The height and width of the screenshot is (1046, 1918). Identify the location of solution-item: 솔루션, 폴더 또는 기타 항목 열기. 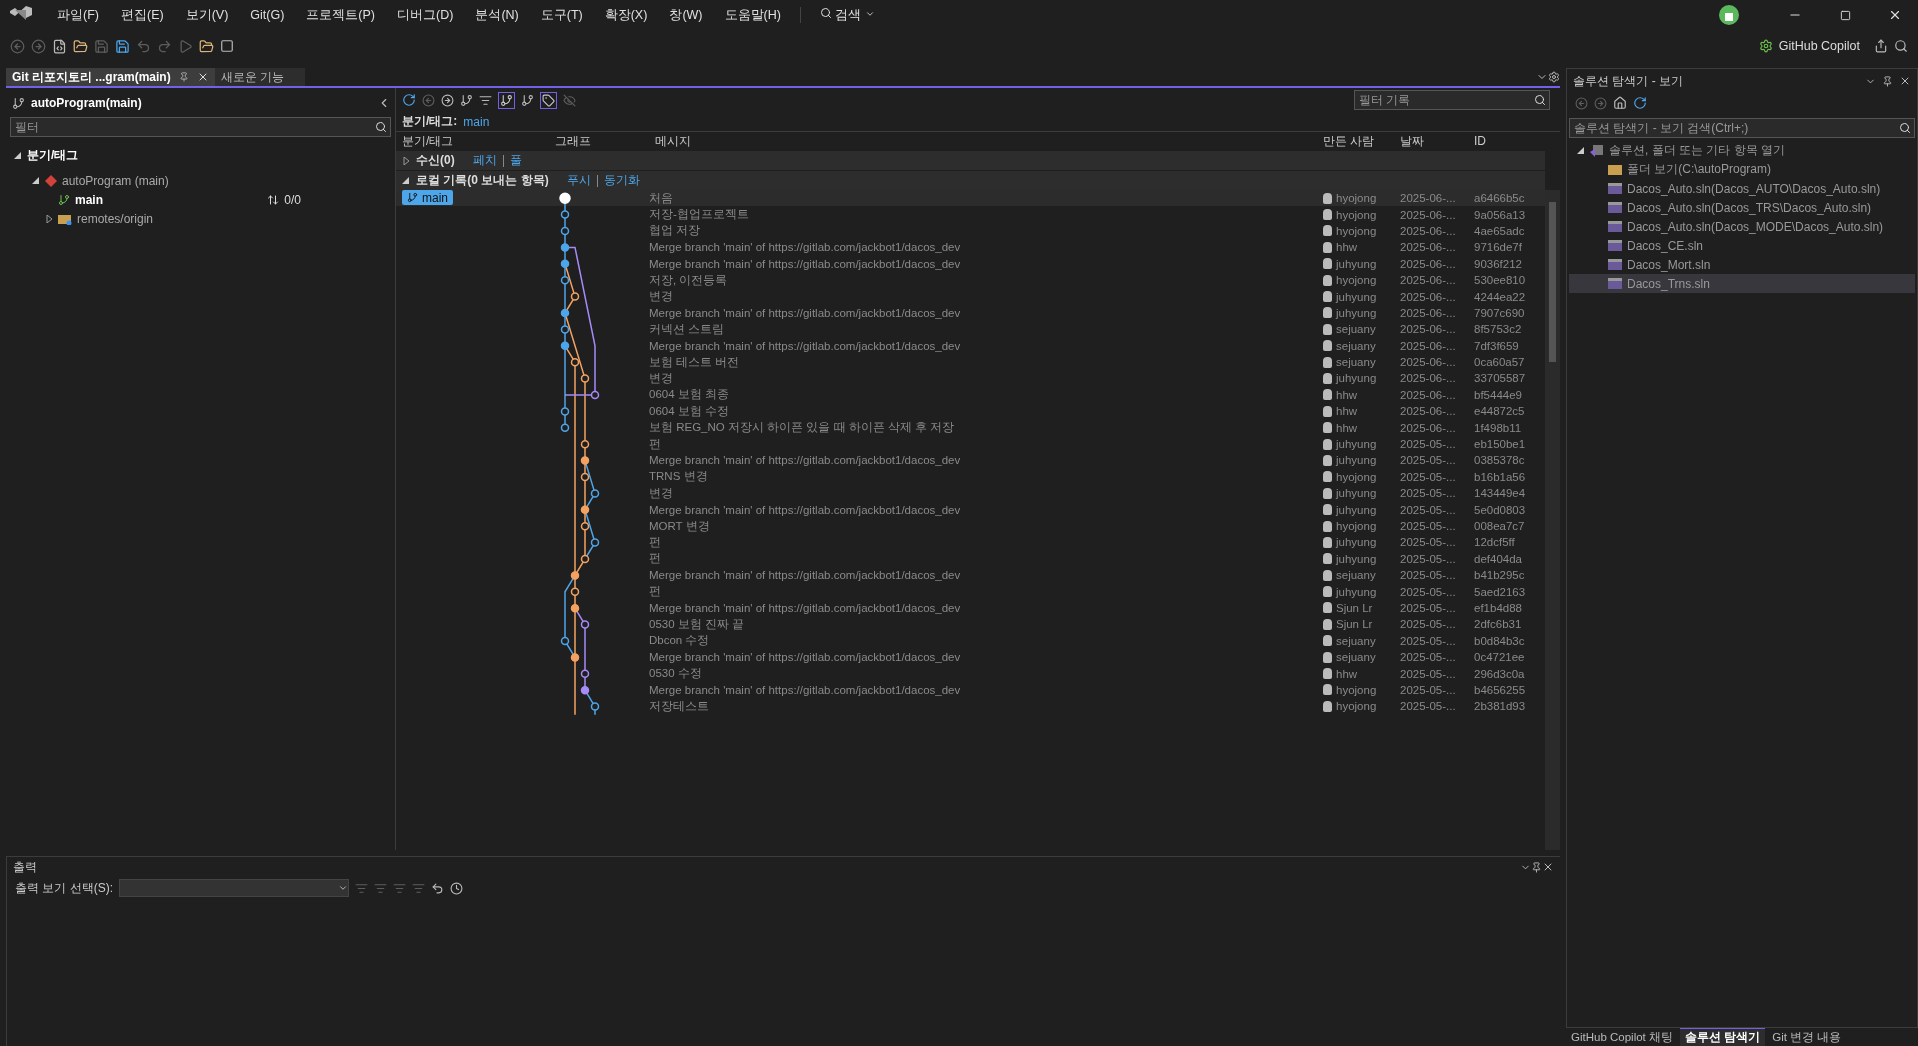
(1742, 150).